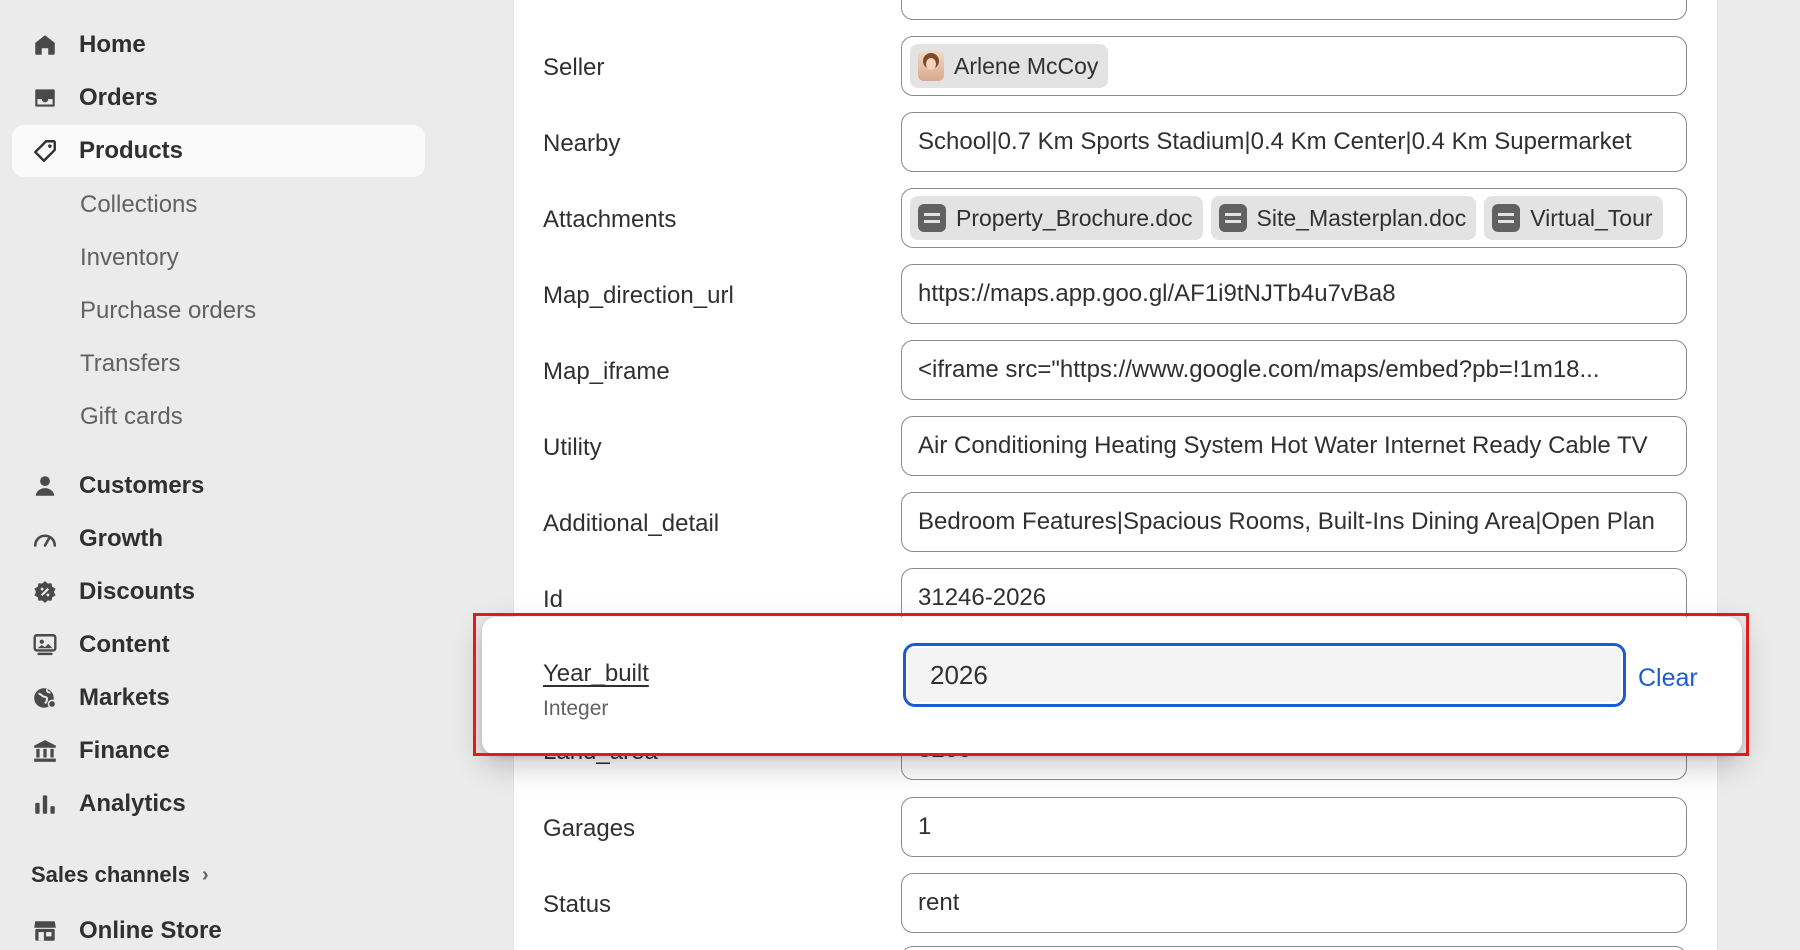 This screenshot has height=950, width=1800. I want to click on globe-icon, so click(45, 698).